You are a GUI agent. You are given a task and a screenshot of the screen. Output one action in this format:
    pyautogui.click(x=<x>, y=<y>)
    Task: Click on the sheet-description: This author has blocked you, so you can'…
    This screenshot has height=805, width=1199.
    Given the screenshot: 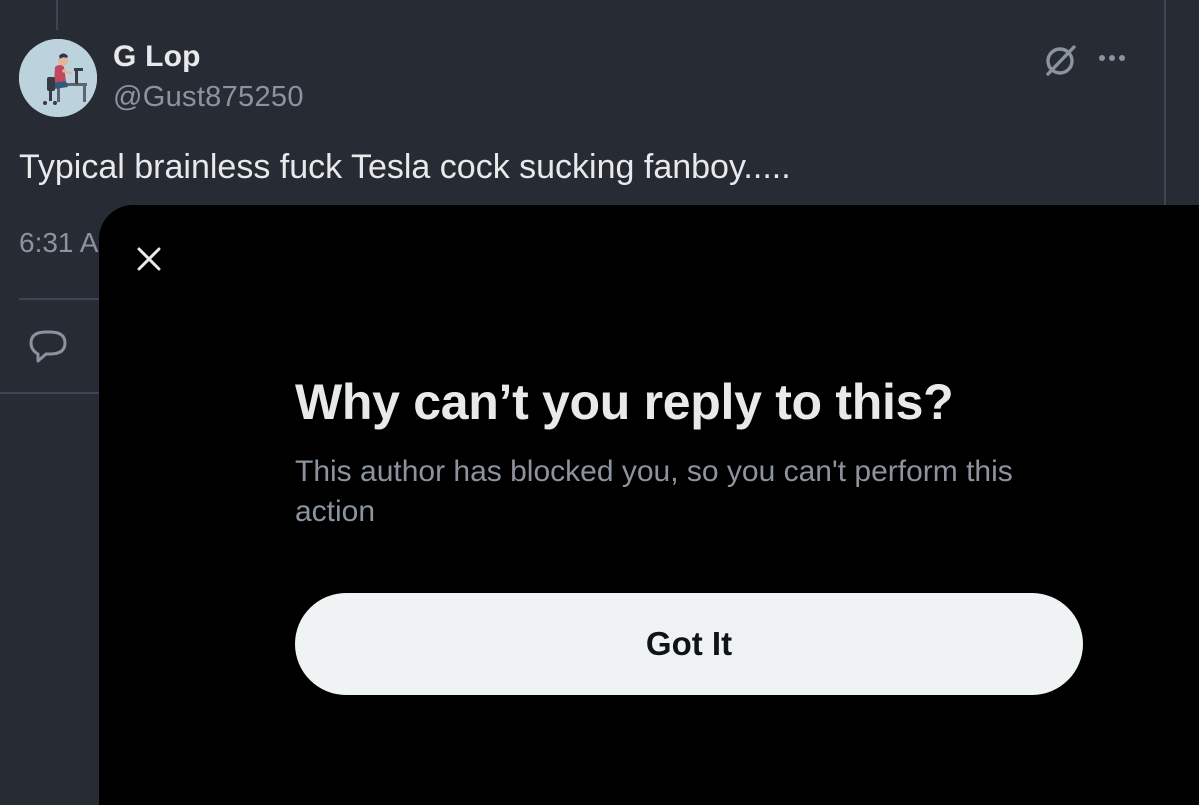 What is the action you would take?
    pyautogui.click(x=654, y=491)
    